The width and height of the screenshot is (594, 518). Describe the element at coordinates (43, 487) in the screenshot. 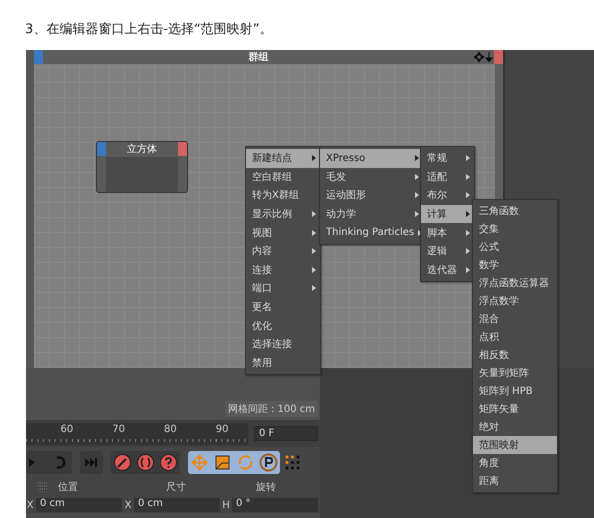

I see `grid-handle-icon` at that location.